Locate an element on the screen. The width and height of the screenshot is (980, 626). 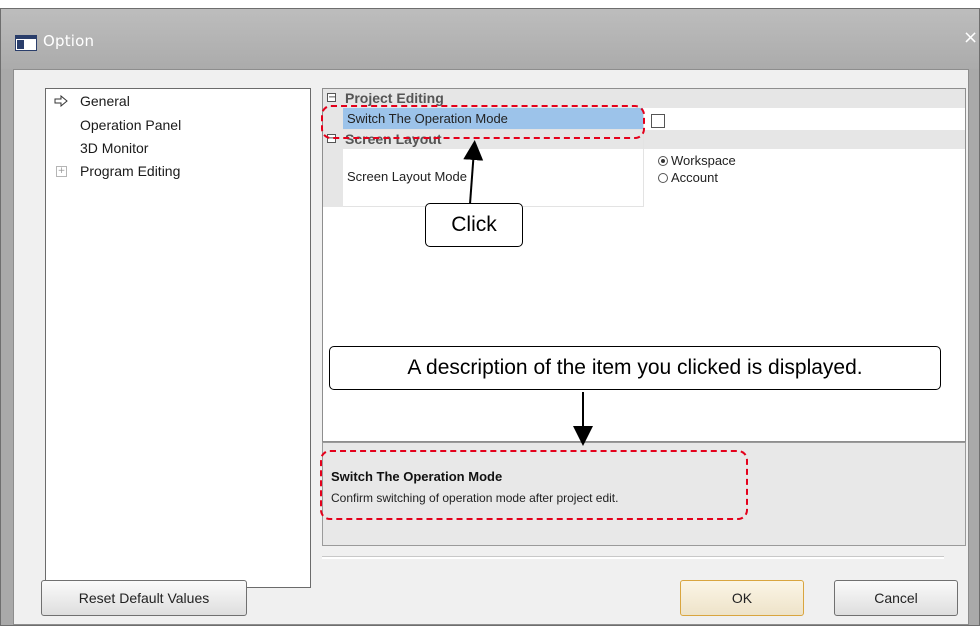
annotation-arrows is located at coordinates (528, 293).